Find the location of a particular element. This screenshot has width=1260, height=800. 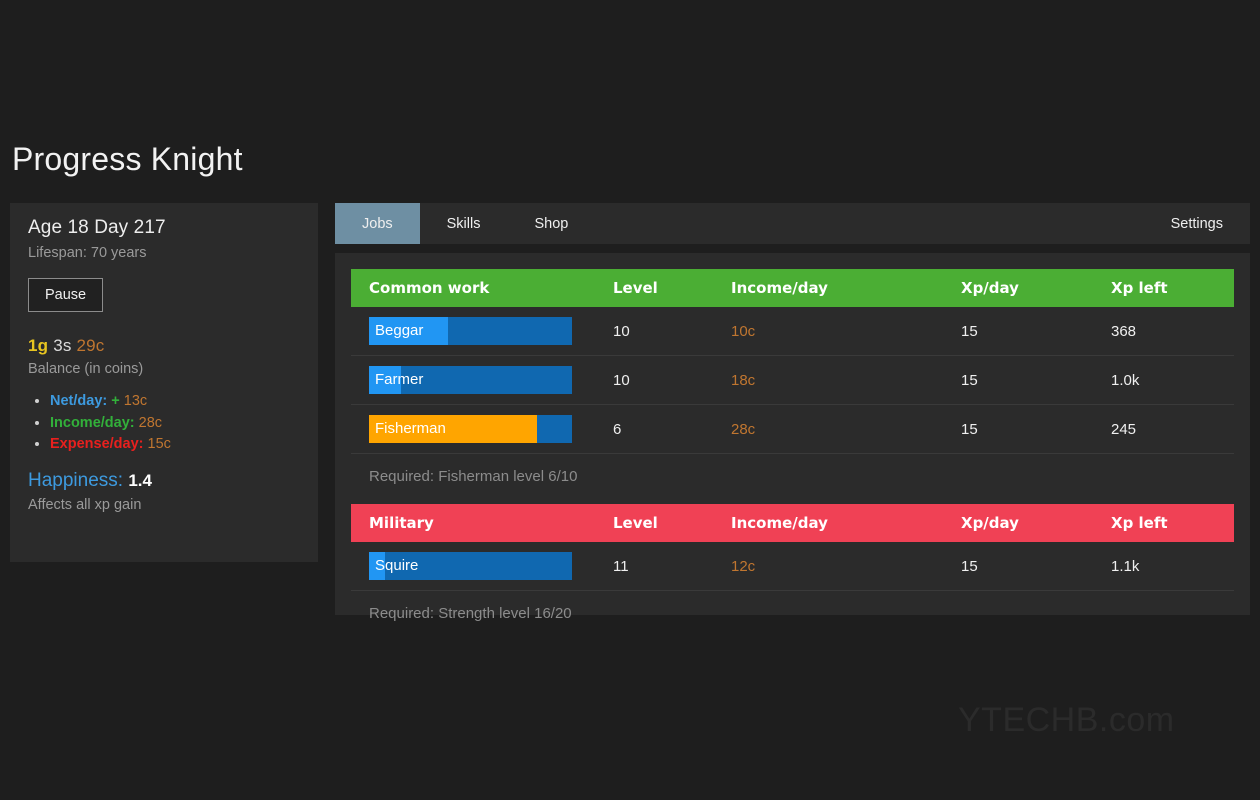

category-title: Common work is located at coordinates (482, 288).